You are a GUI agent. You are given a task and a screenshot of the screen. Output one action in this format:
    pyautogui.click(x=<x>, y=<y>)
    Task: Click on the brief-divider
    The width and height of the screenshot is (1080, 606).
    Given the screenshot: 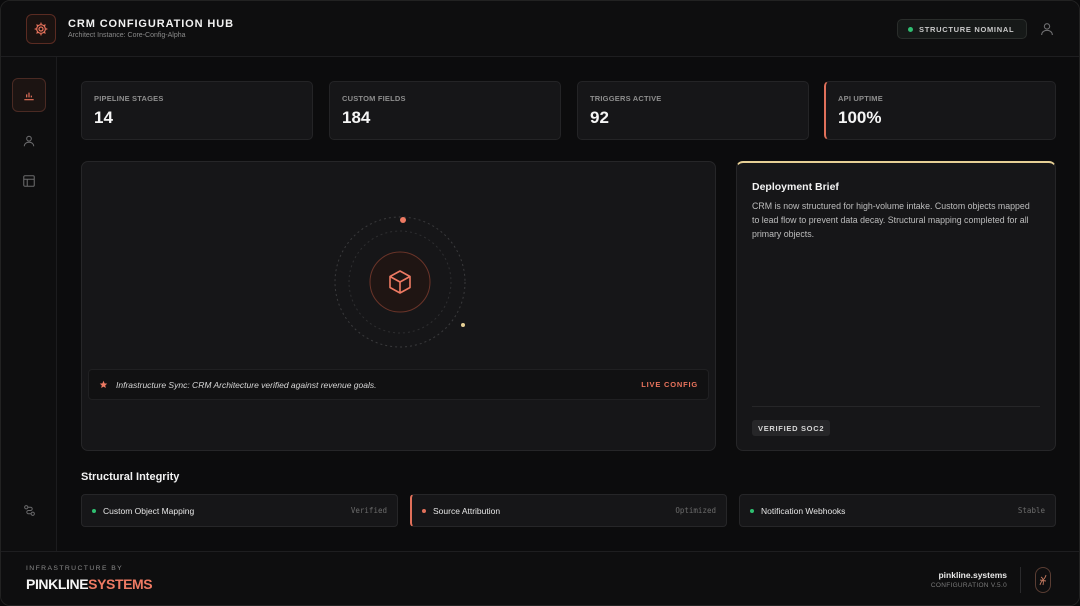 What is the action you would take?
    pyautogui.click(x=896, y=406)
    